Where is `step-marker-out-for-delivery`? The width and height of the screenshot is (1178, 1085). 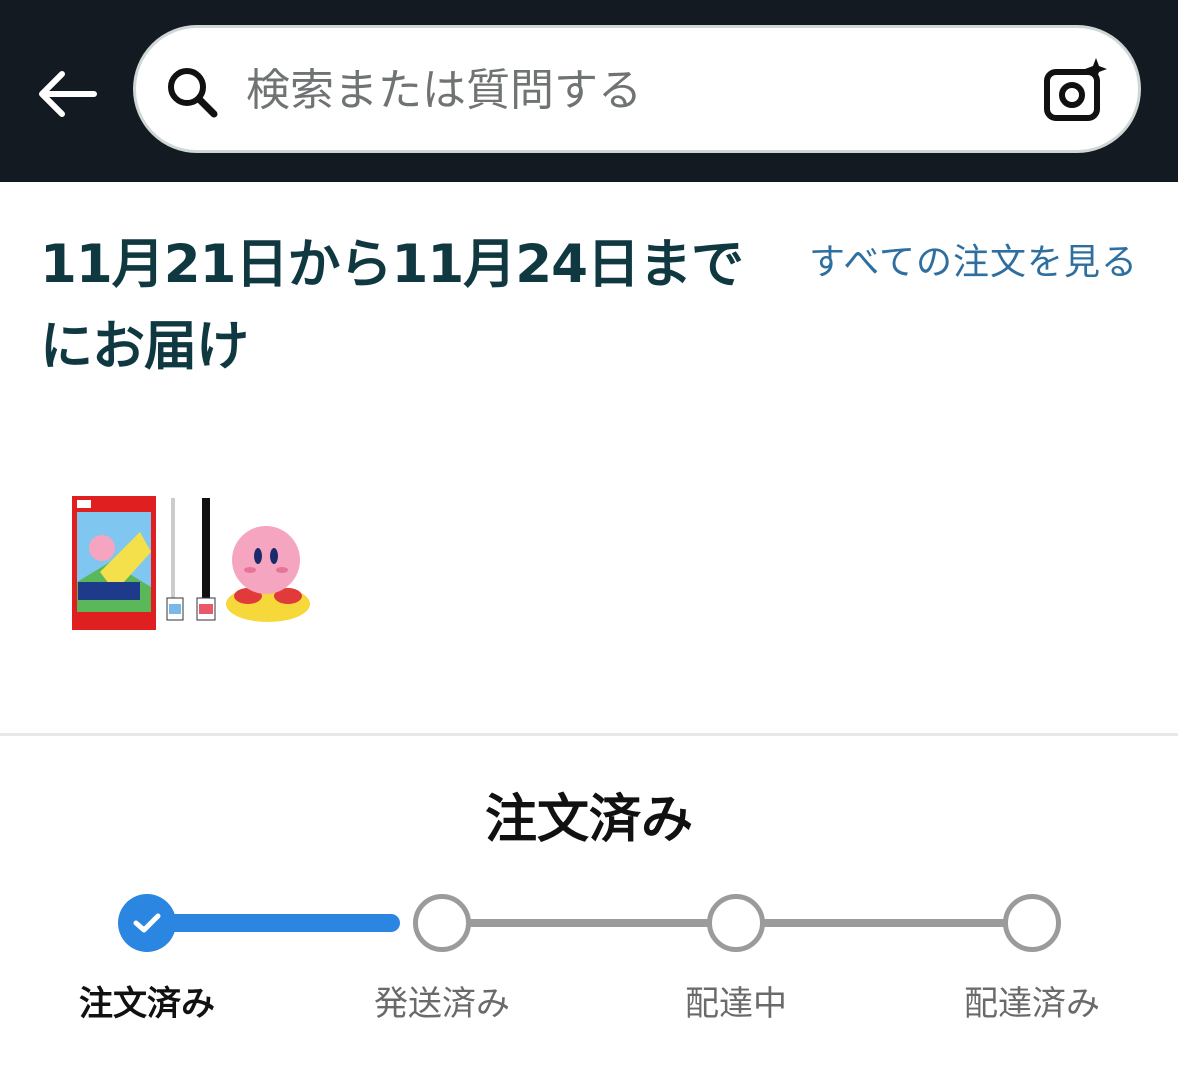 step-marker-out-for-delivery is located at coordinates (736, 923).